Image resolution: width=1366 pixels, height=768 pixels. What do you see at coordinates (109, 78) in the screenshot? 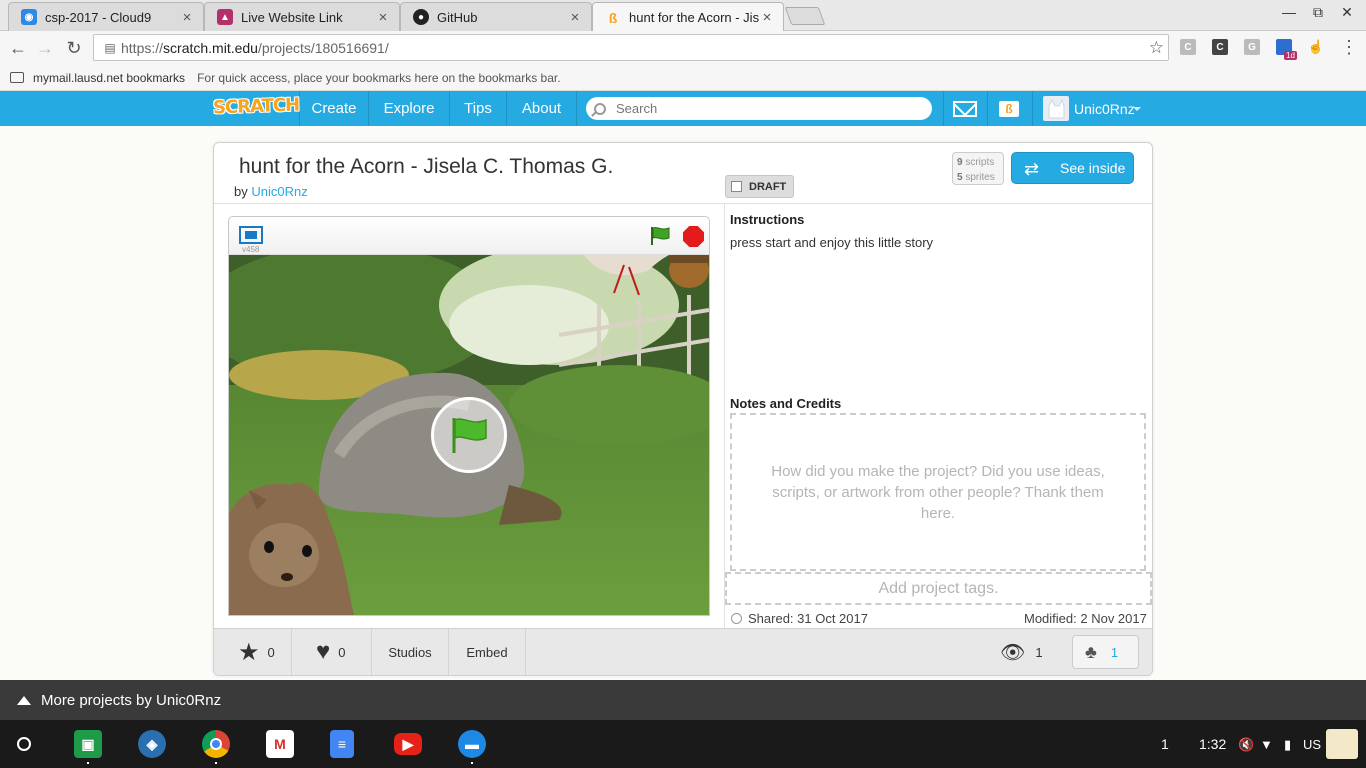
I see `bookmark-folder: mymail.lausd.net bookmarks` at bounding box center [109, 78].